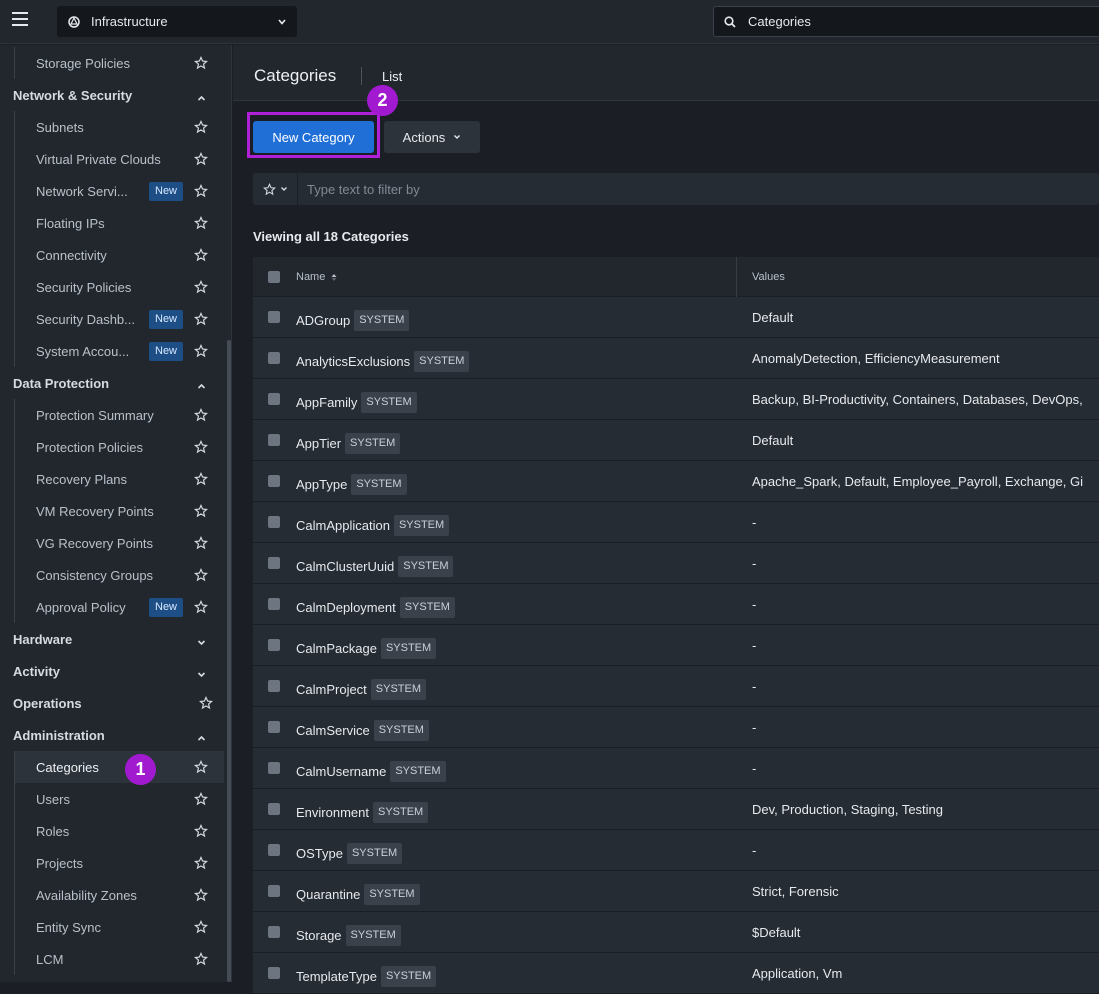  I want to click on sidebar-item-recovery-plans: Recovery Plans, so click(119, 479).